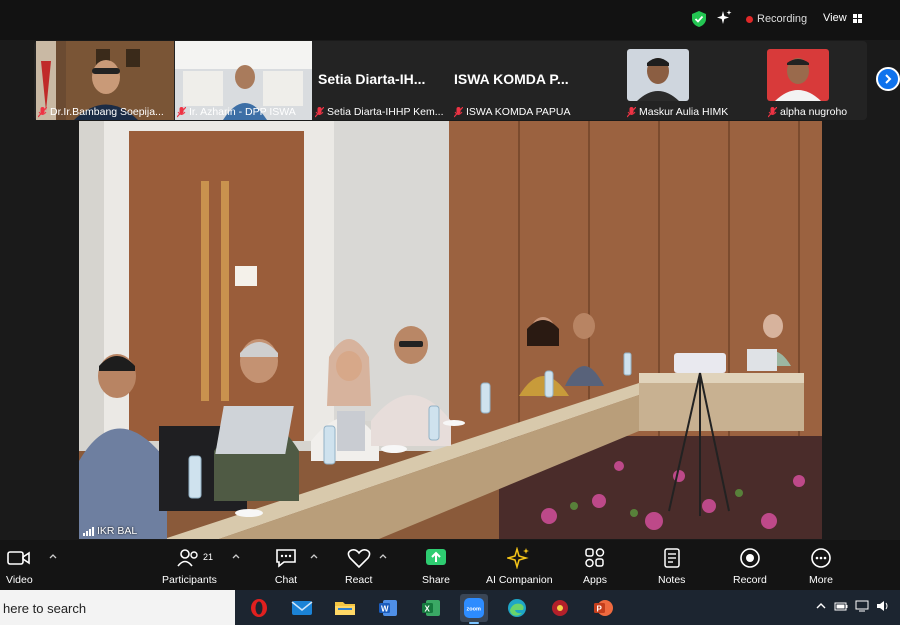 This screenshot has height=625, width=900. I want to click on recording-indicator: Recording, so click(776, 19).